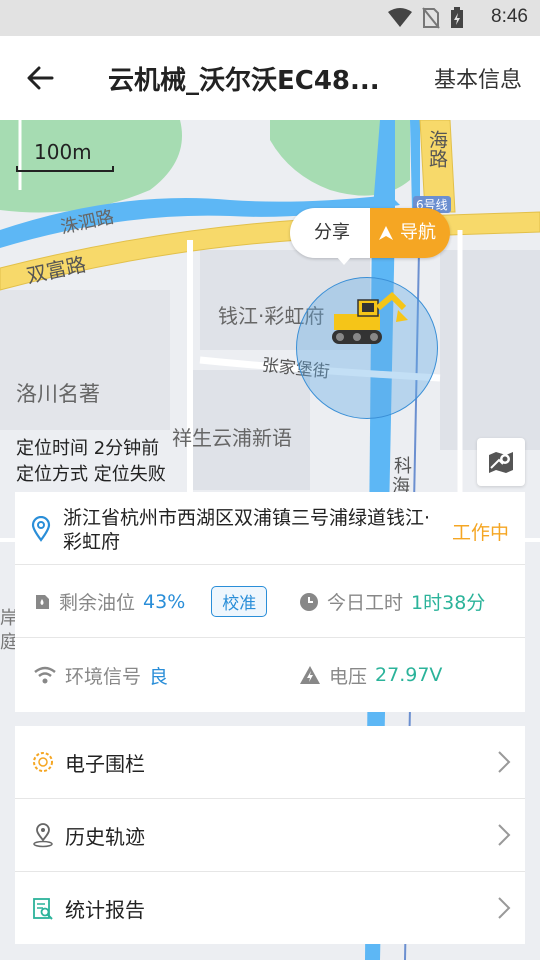  Describe the element at coordinates (159, 676) in the screenshot. I see `signal-value: 良` at that location.